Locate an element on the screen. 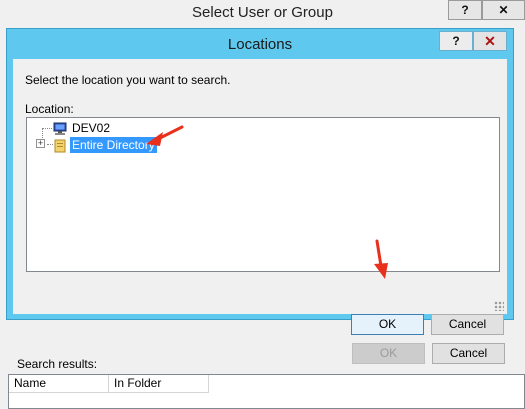 The height and width of the screenshot is (409, 525). locations-dialog-title: Locations is located at coordinates (260, 44).